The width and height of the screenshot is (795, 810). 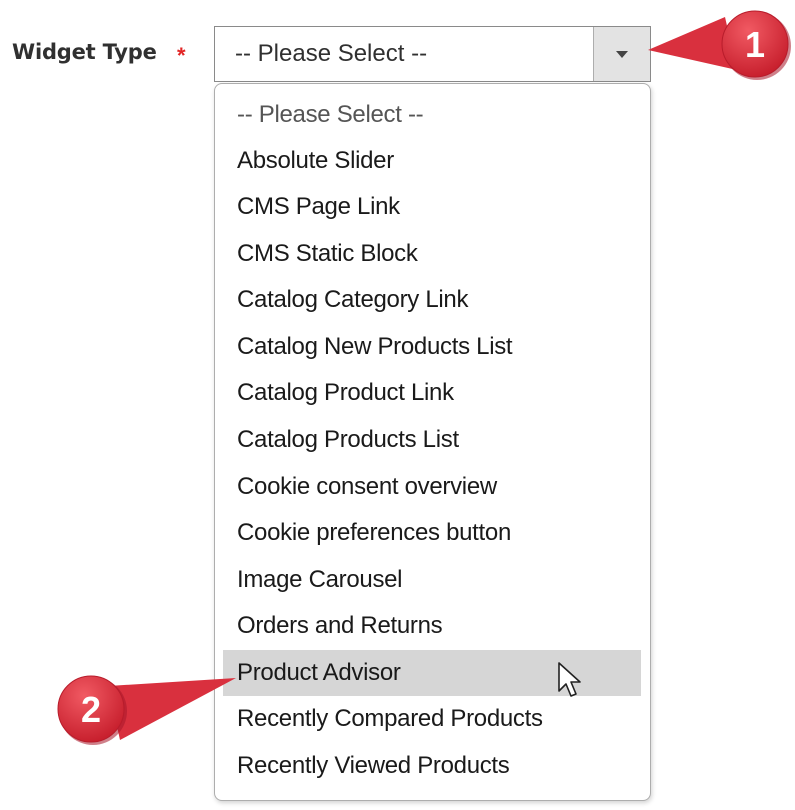 I want to click on required-marker: *, so click(x=181, y=55).